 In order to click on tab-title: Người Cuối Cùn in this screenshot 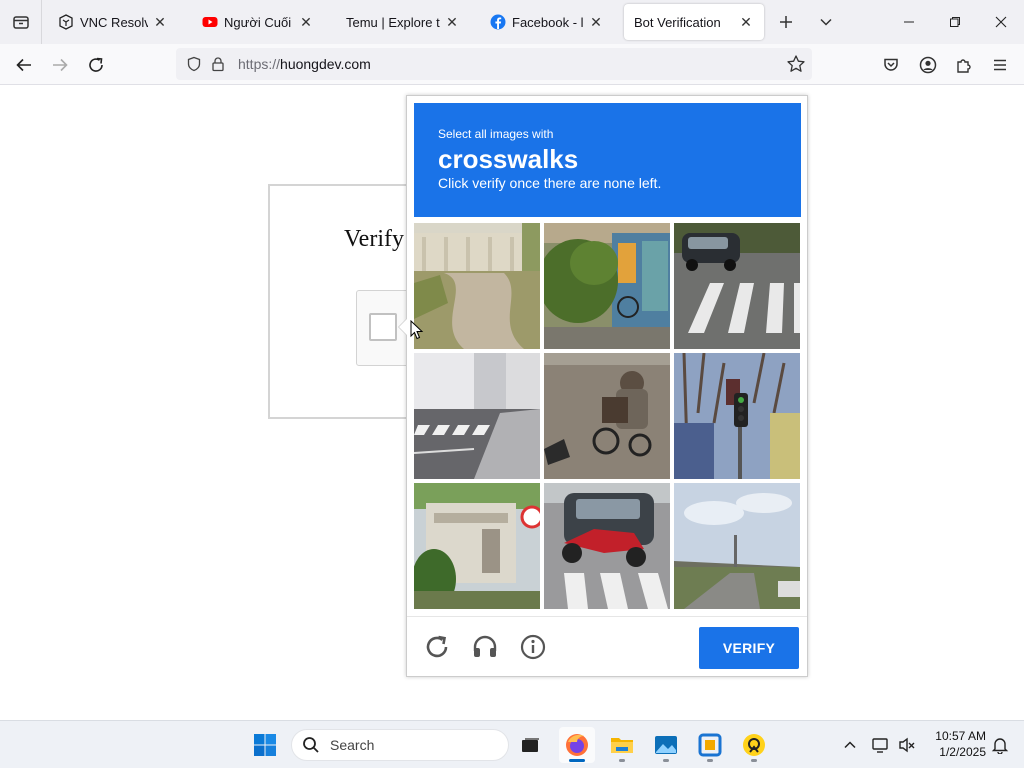, I will do `click(259, 22)`.